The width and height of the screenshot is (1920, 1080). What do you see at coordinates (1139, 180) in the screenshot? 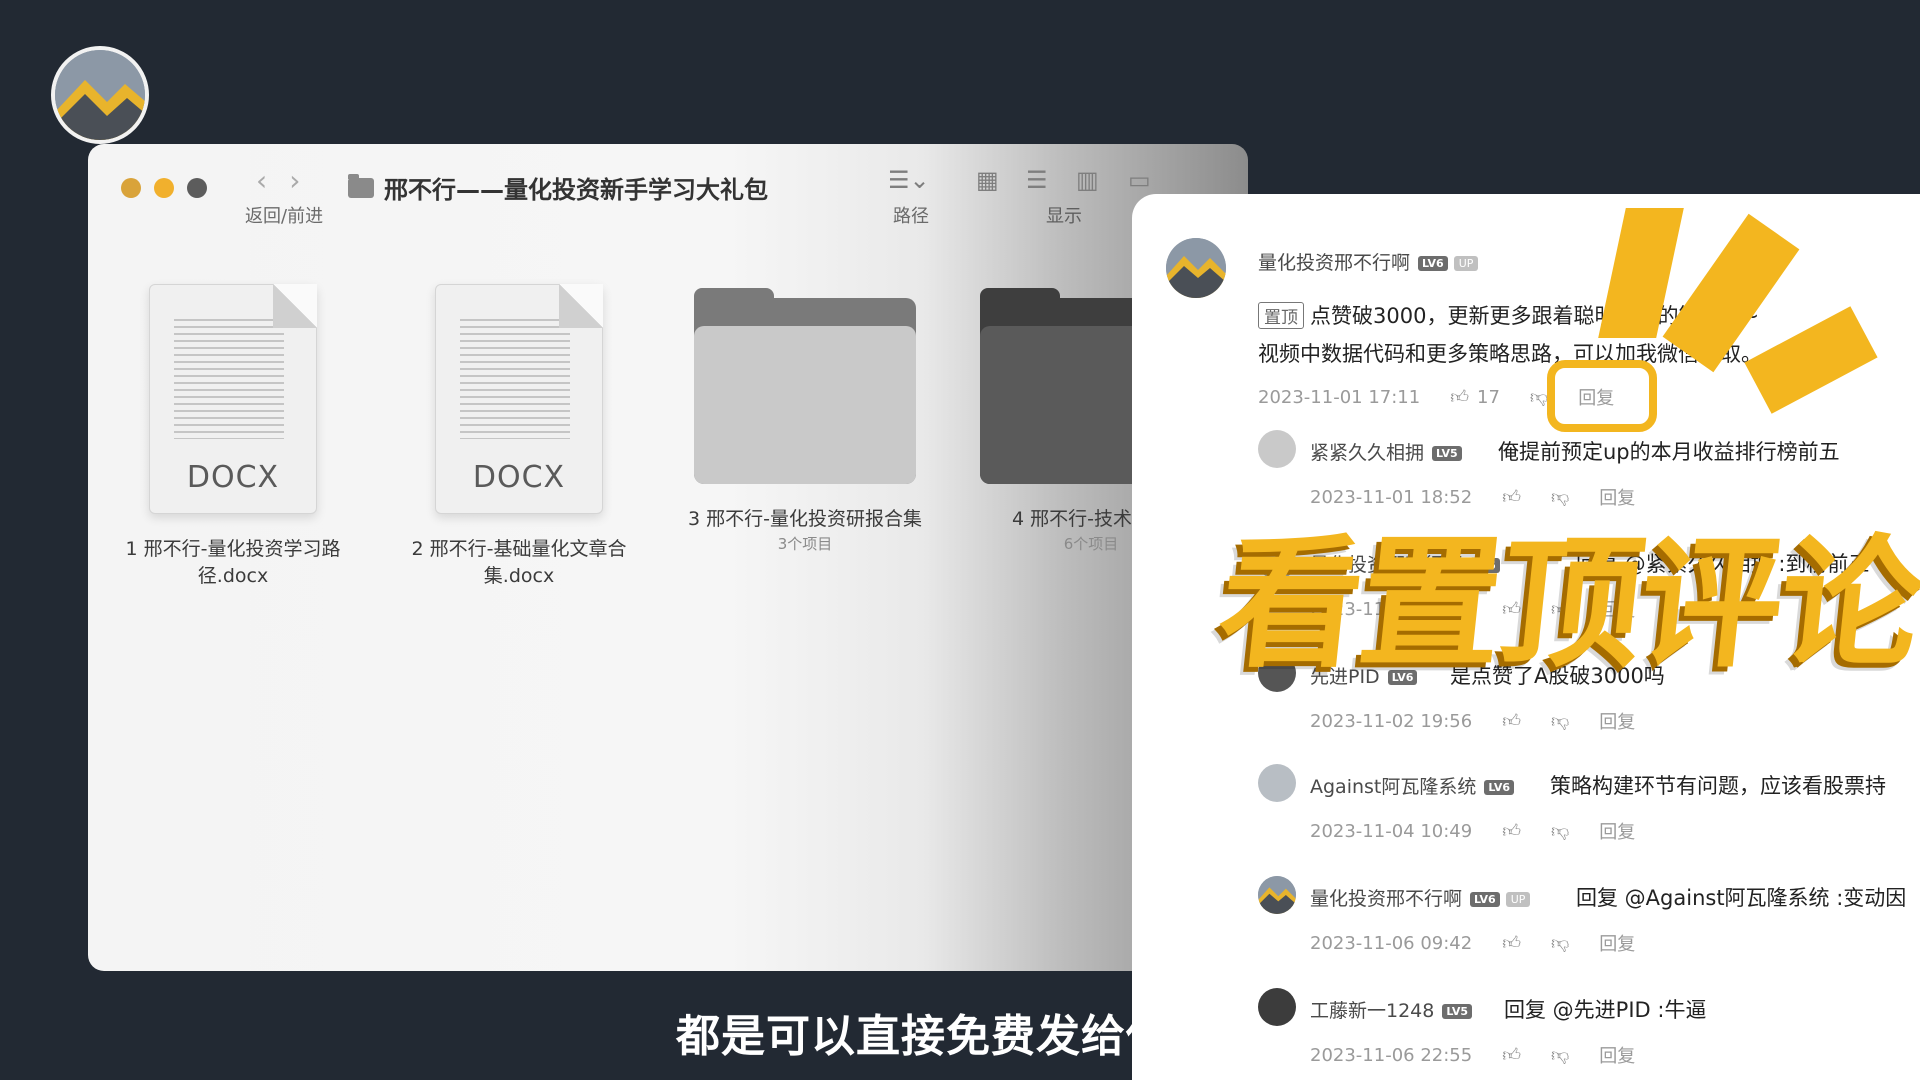
I see `gallery-view-icon: ▭` at bounding box center [1139, 180].